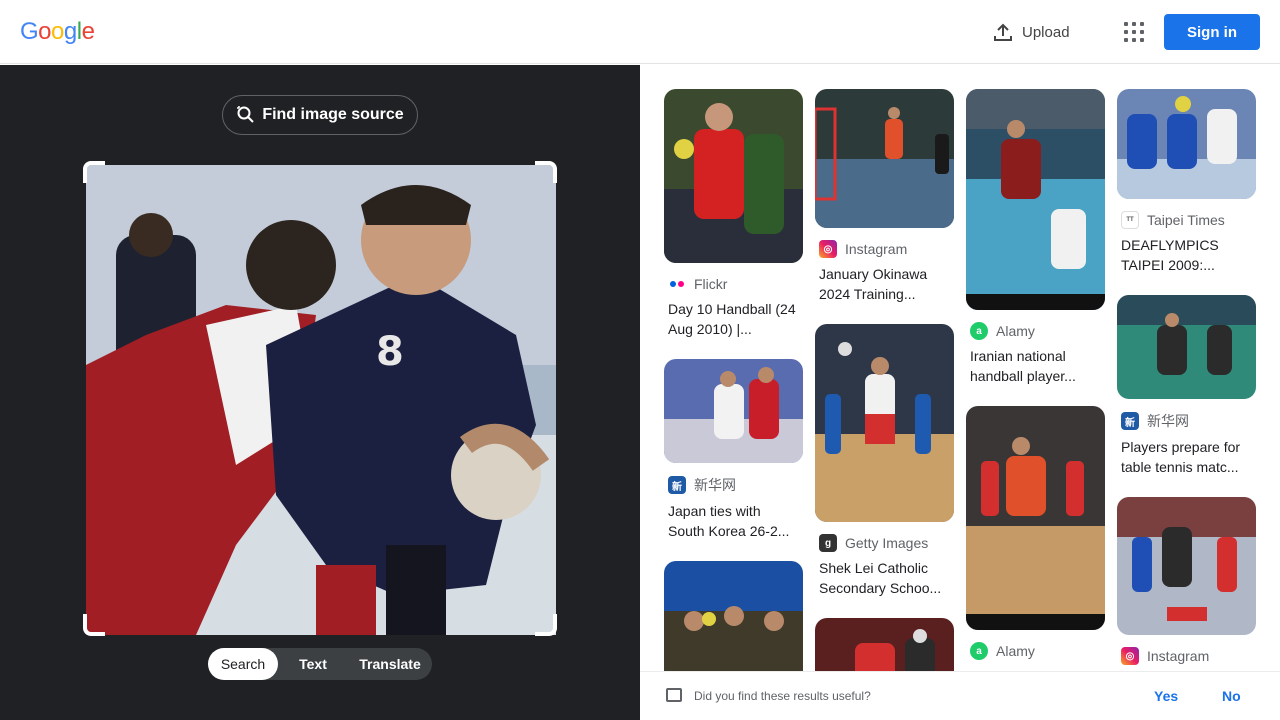  I want to click on logo-letter: G, so click(29, 31).